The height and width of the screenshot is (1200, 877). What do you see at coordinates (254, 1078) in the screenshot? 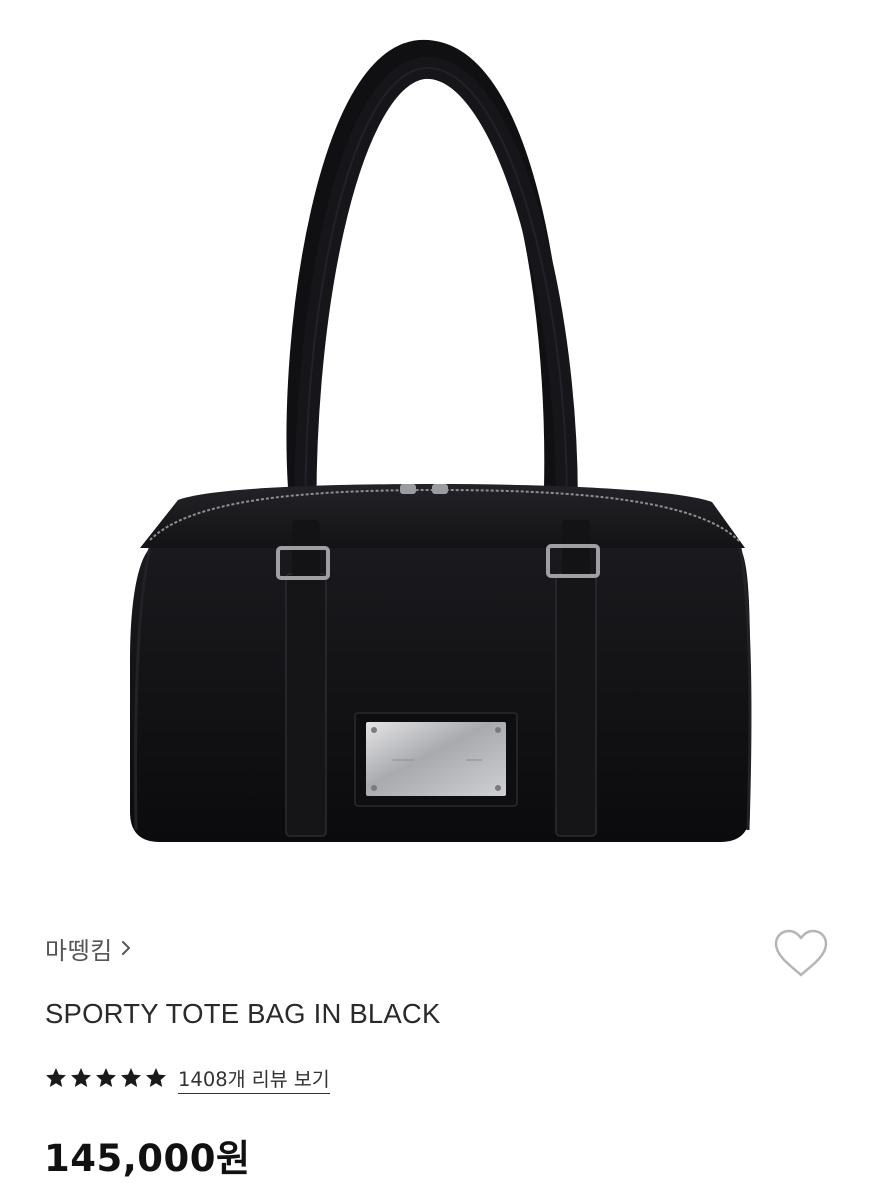
I see `review-link: 1408개 리뷰 보기` at bounding box center [254, 1078].